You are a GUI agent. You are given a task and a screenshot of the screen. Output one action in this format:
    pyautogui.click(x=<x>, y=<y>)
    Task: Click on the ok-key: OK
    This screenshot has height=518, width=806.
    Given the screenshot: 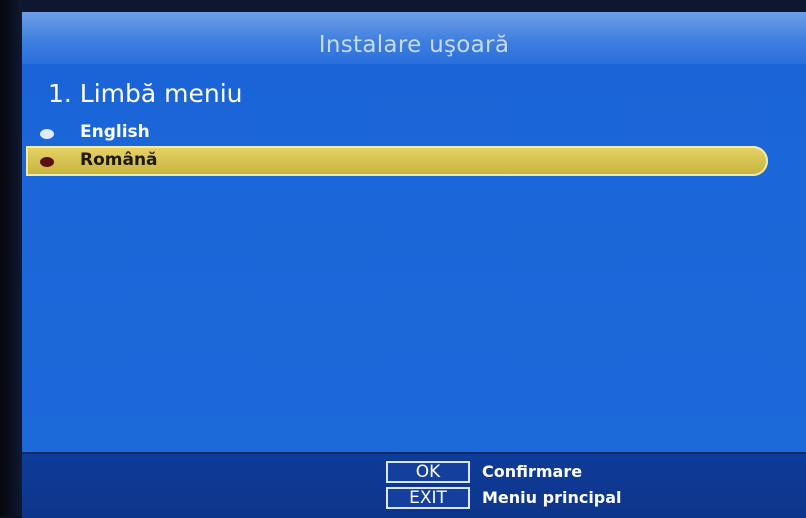 What is the action you would take?
    pyautogui.click(x=428, y=472)
    